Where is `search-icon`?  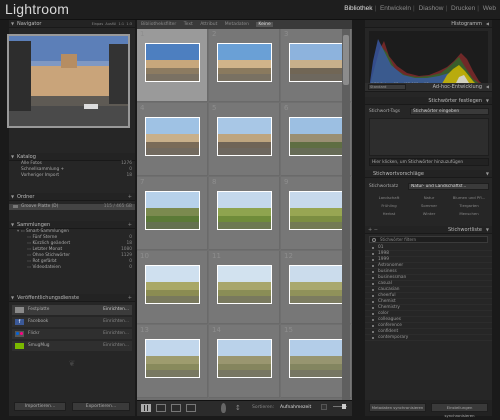
search-icon is located at coordinates (374, 240).